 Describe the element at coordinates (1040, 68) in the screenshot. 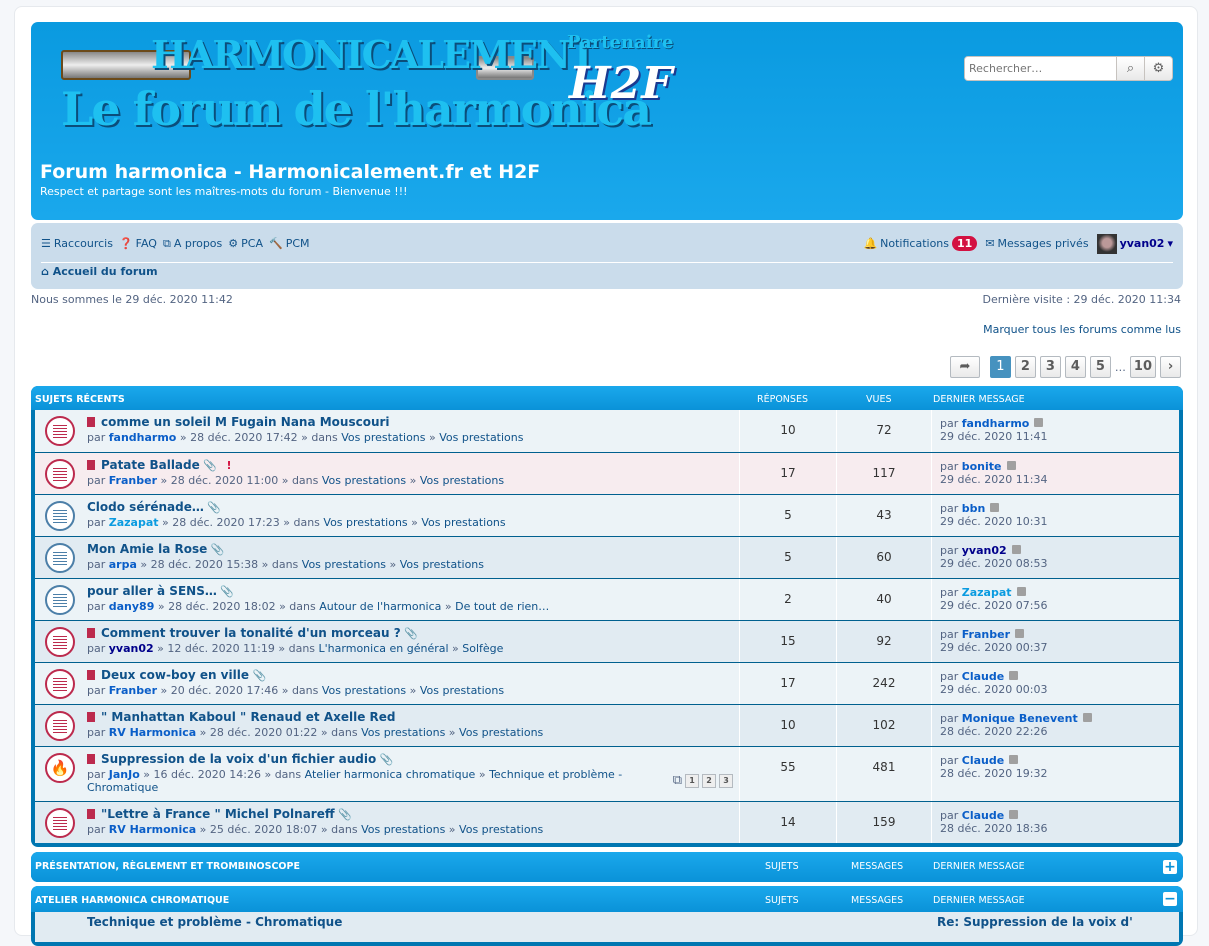

I see `search-input` at that location.